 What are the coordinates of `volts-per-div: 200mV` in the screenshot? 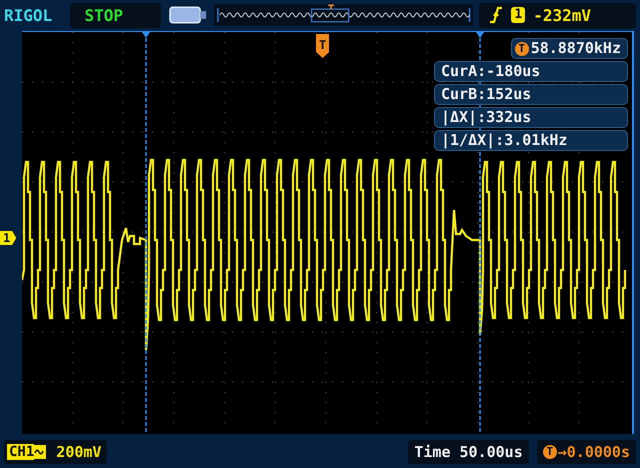 It's located at (79, 451).